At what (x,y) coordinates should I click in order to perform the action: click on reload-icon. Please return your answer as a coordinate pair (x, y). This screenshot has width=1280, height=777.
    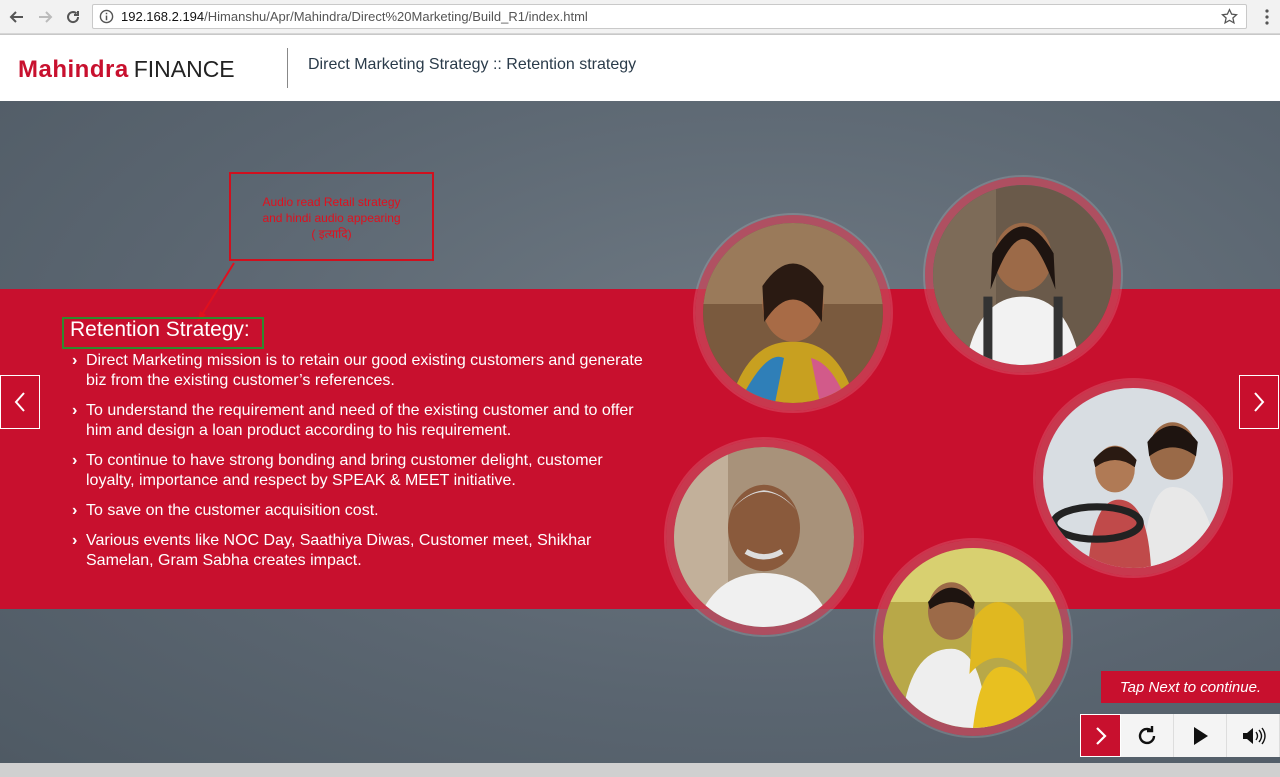
    Looking at the image, I should click on (73, 17).